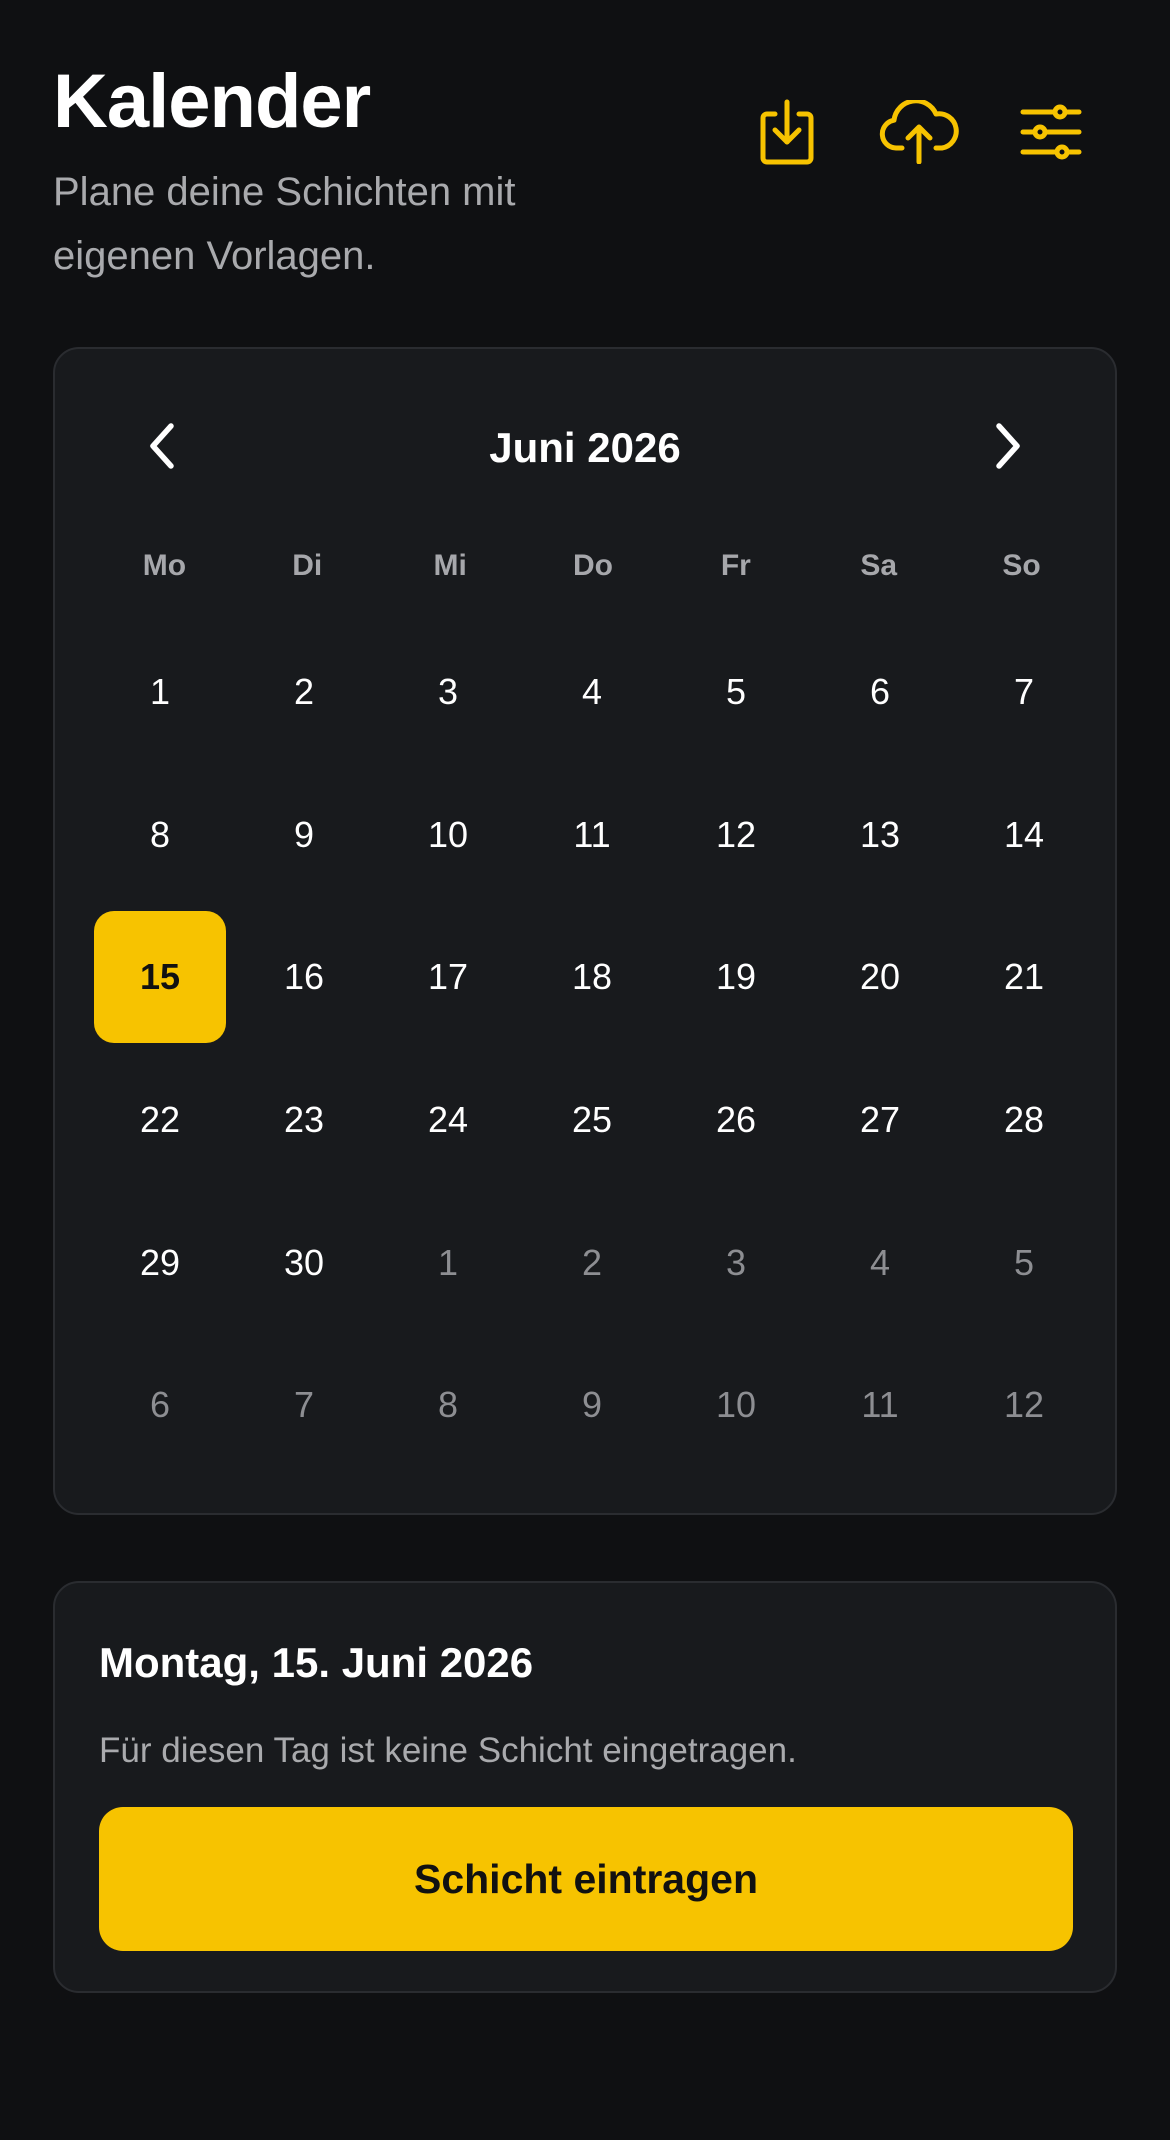  I want to click on calendar-day: 28, so click(1024, 1120).